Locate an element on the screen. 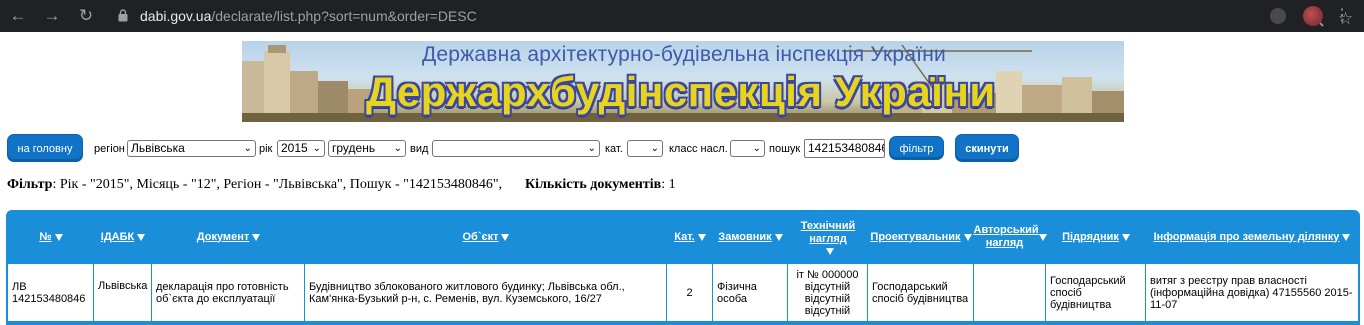  month-select: грудень ⌄ is located at coordinates (367, 148).